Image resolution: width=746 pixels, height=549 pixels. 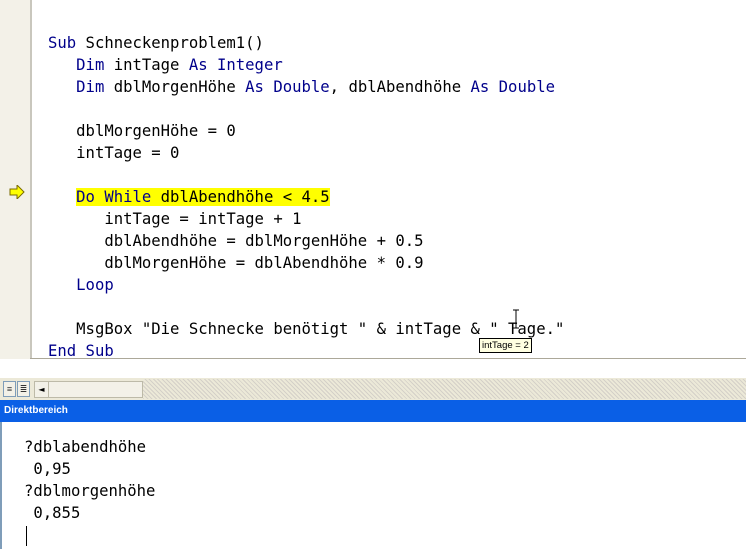 What do you see at coordinates (175, 87) in the screenshot?
I see `code-text: dblMorgenHöhe` at bounding box center [175, 87].